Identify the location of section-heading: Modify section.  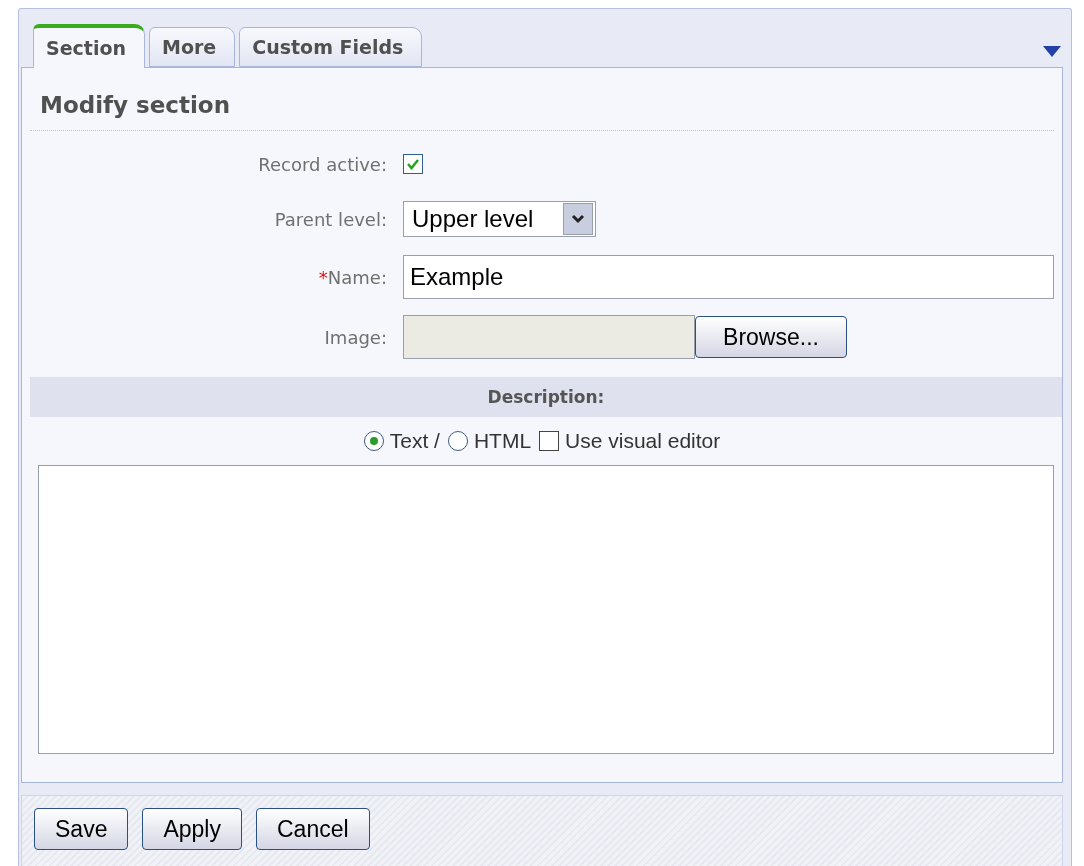
(542, 99).